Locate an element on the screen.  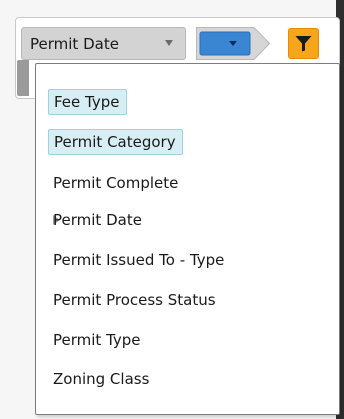
filter-button is located at coordinates (303, 43).